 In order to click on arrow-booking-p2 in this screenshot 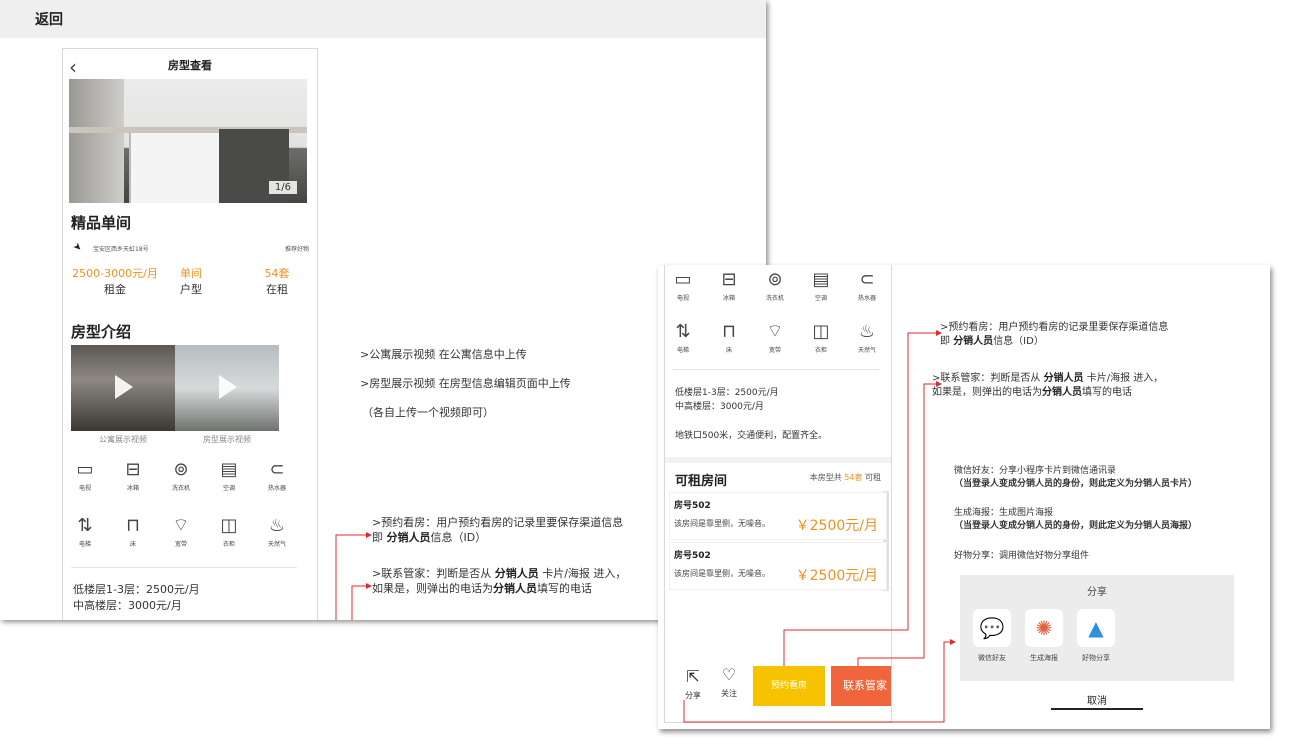, I will do `click(860, 499)`.